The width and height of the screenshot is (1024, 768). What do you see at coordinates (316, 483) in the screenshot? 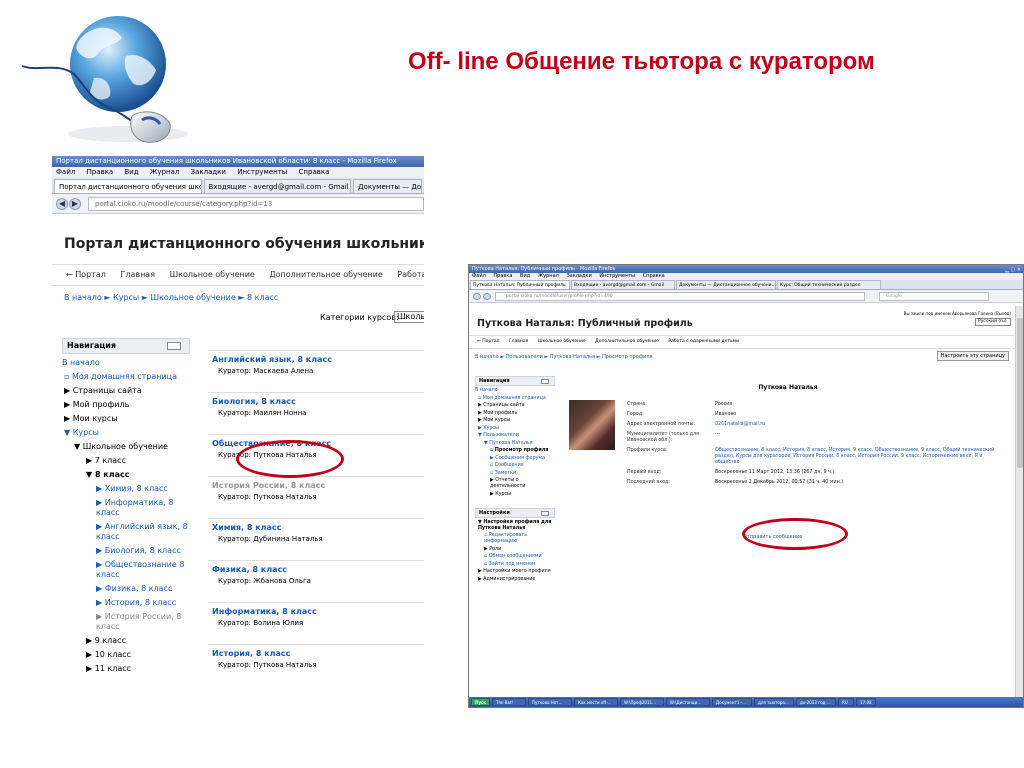
I see `course-link: История России, 8 класс` at bounding box center [316, 483].